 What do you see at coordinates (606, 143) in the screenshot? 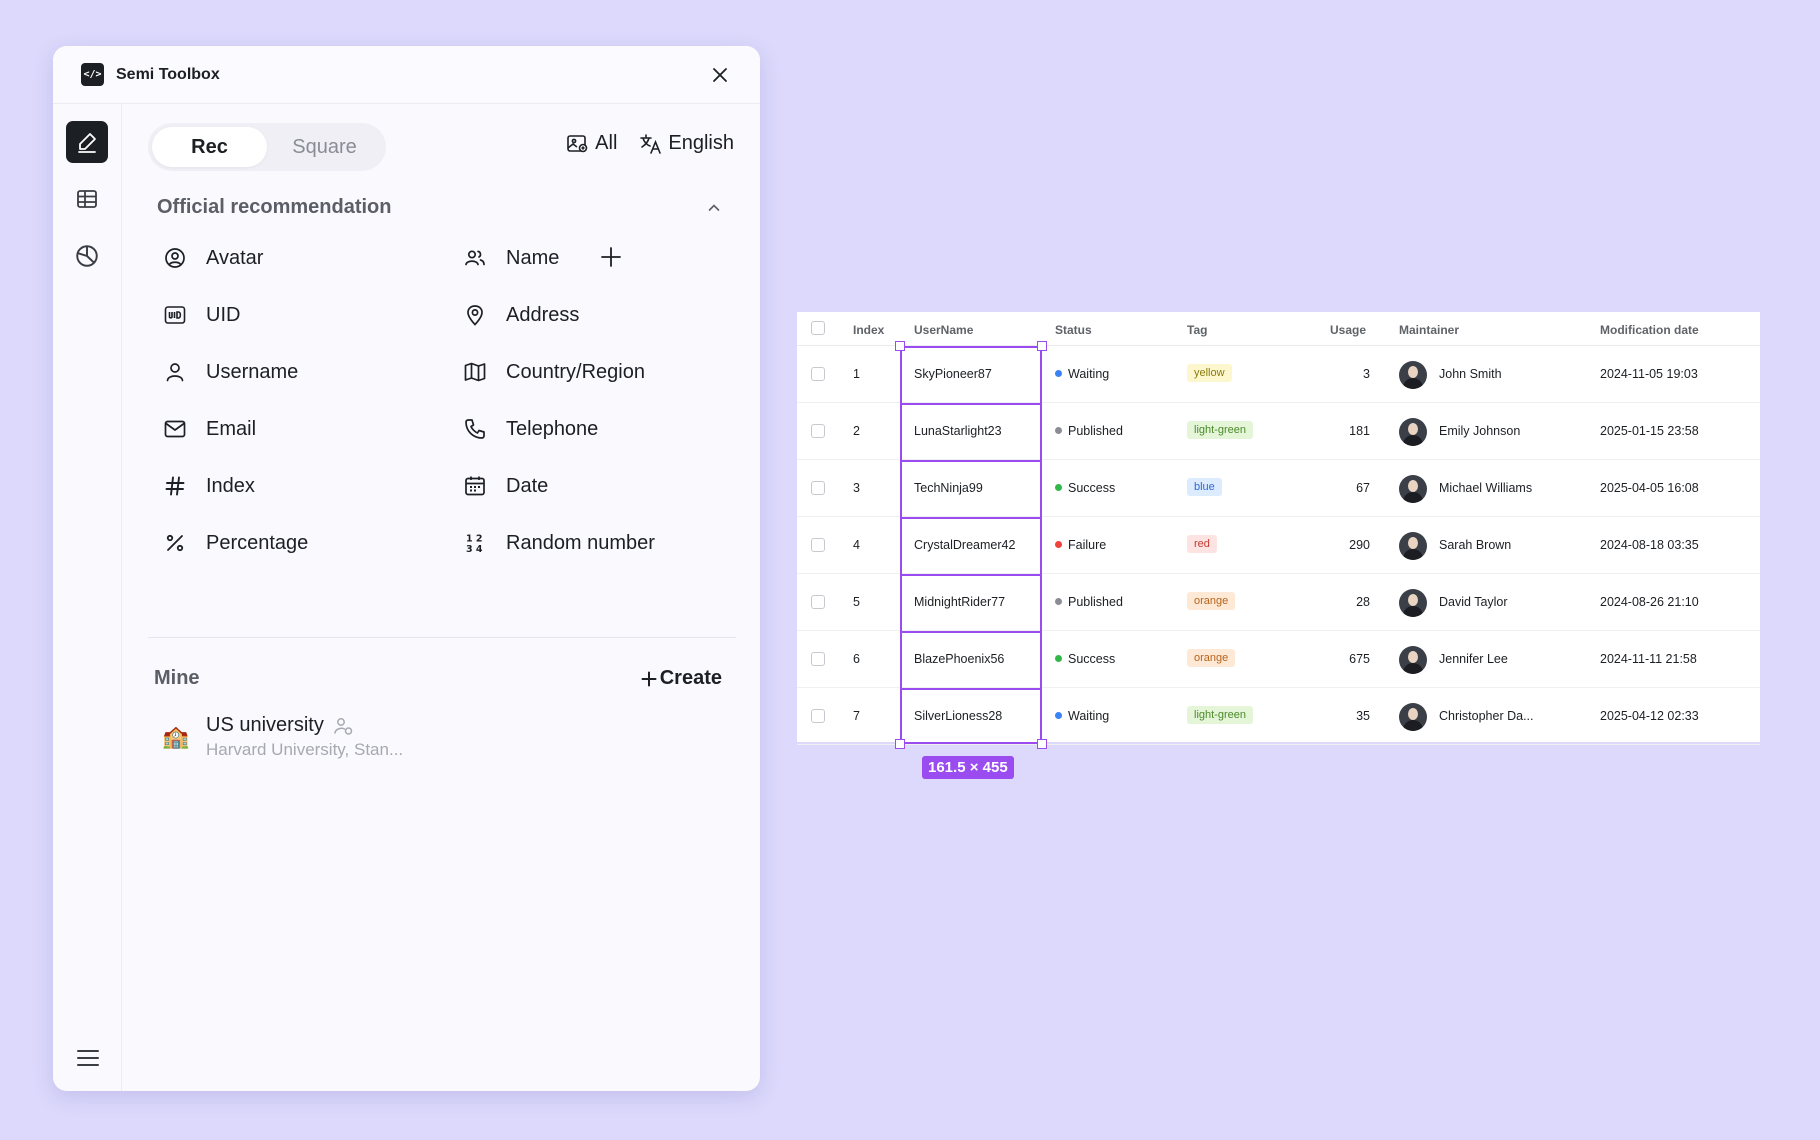
I see `all-label: All` at bounding box center [606, 143].